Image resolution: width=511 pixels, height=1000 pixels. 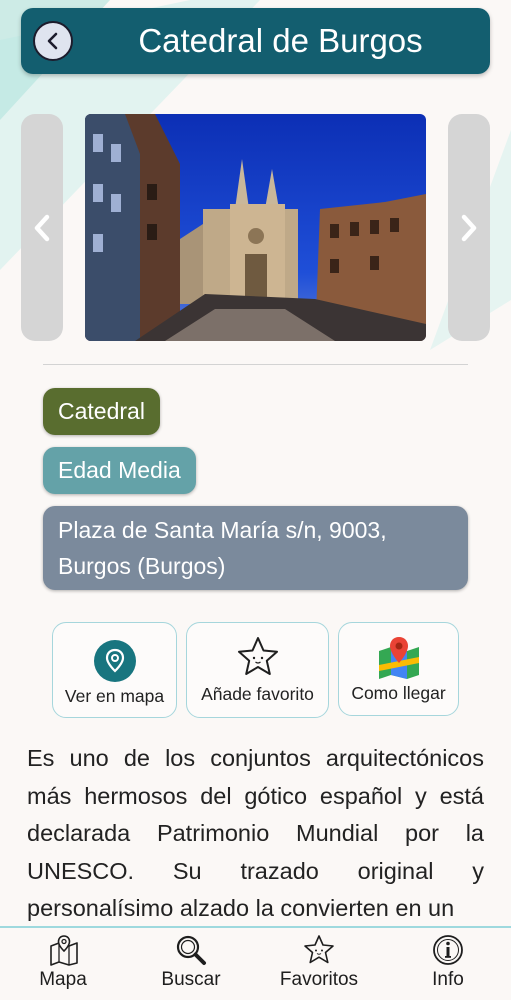 I want to click on nav-item-search: Buscar, so click(x=191, y=964).